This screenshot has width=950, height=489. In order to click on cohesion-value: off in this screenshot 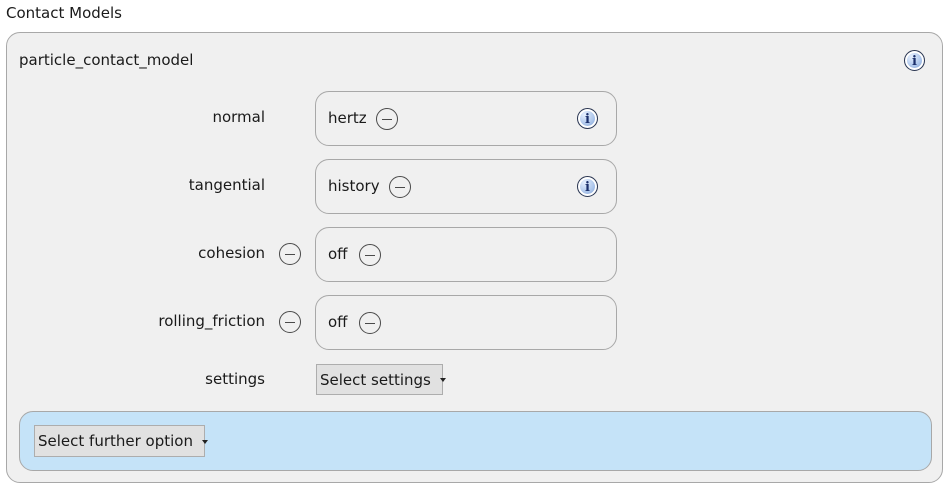, I will do `click(338, 254)`.